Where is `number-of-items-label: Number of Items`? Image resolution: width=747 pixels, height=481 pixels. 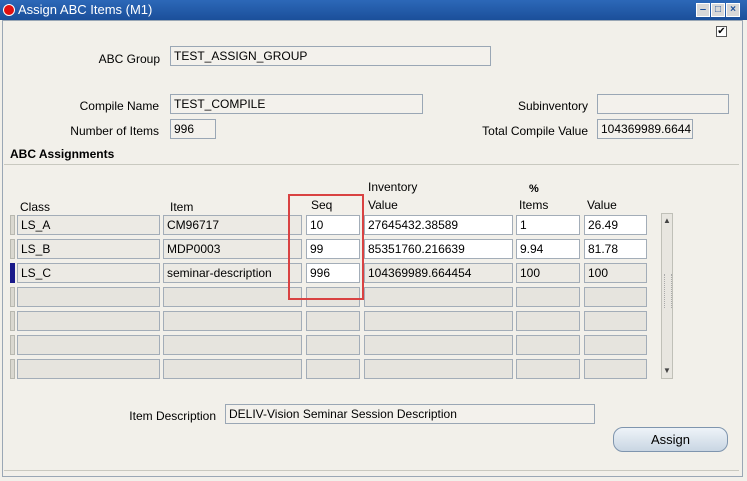
number-of-items-label: Number of Items is located at coordinates (114, 131).